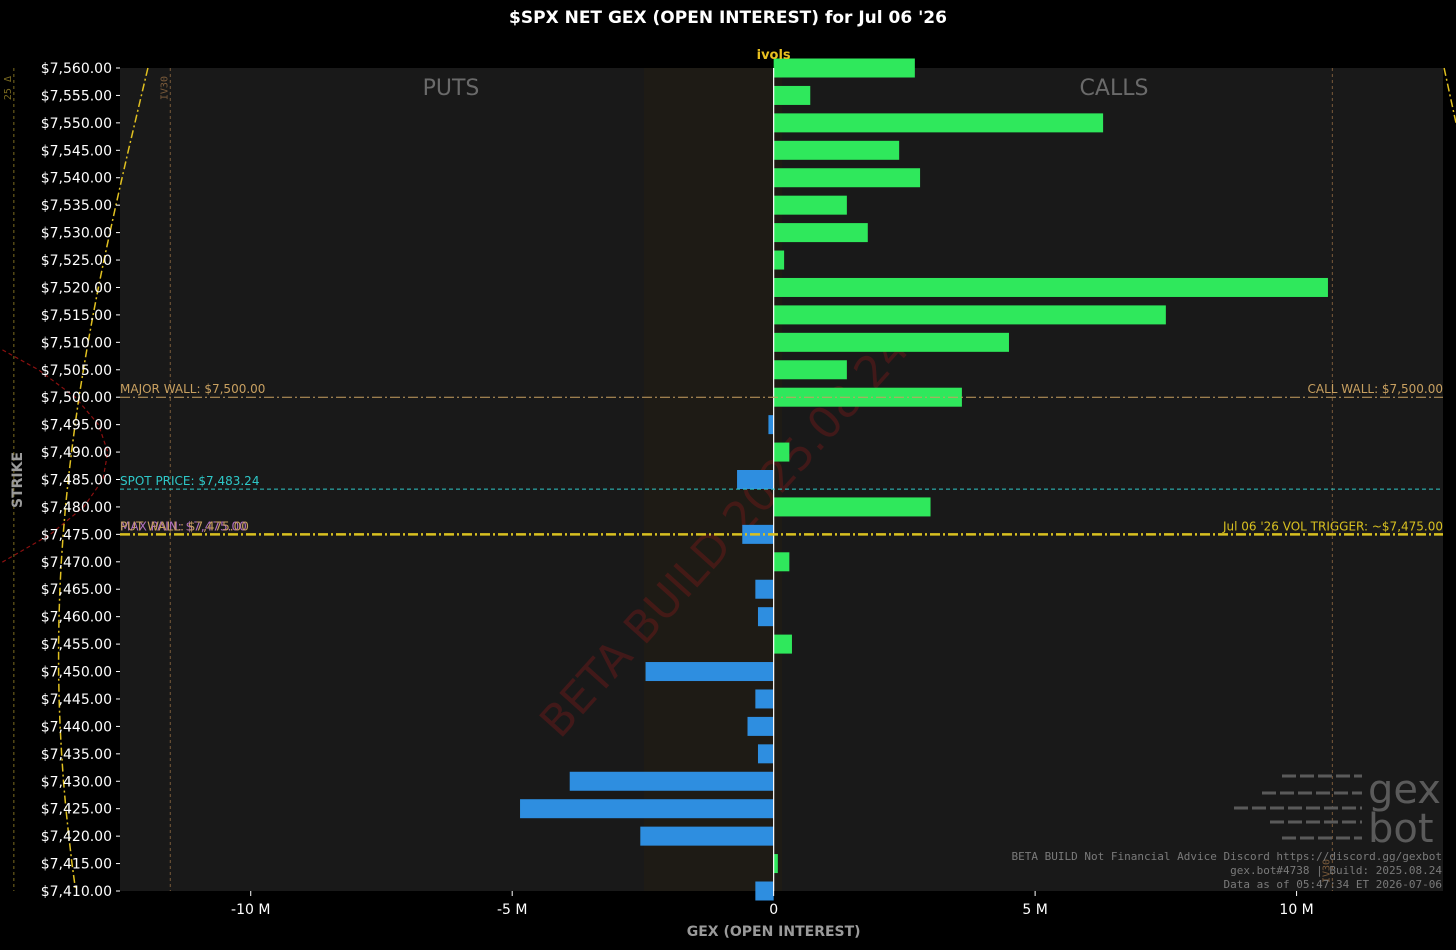 This screenshot has height=950, width=1456. Describe the element at coordinates (76, 69) in the screenshot. I see `y-tick-label: $7,560.00` at that location.